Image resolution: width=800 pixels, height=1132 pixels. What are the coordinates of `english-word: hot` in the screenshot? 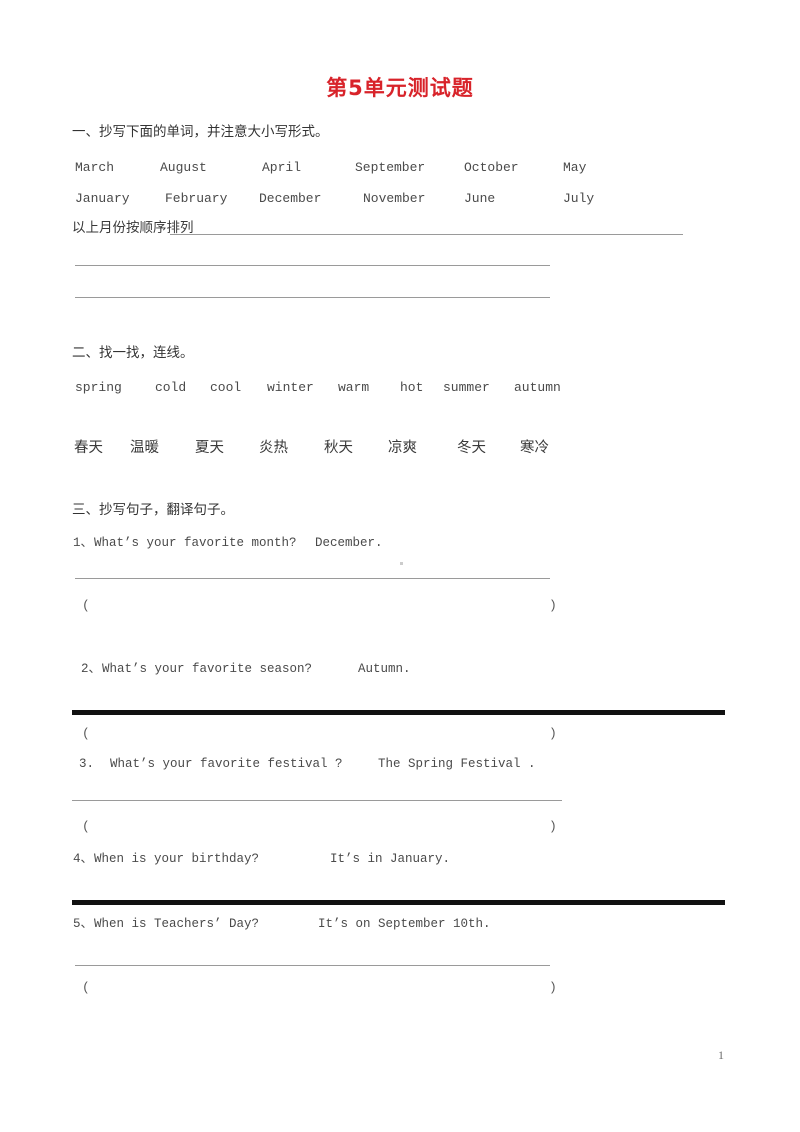 It's located at (411, 387).